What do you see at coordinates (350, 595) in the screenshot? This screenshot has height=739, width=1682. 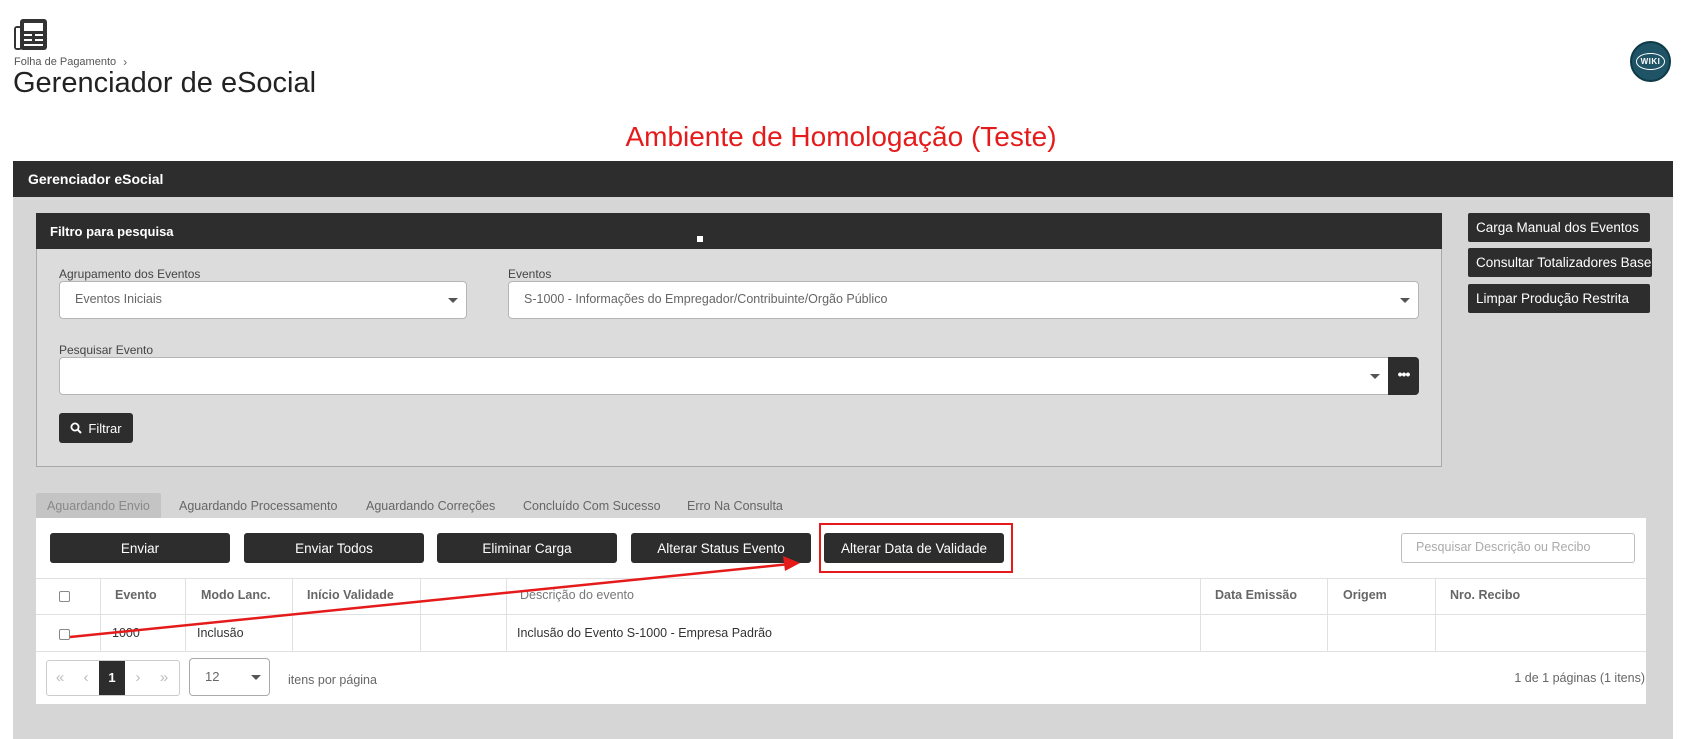 I see `column-header-inicio-validade: Início Validade` at bounding box center [350, 595].